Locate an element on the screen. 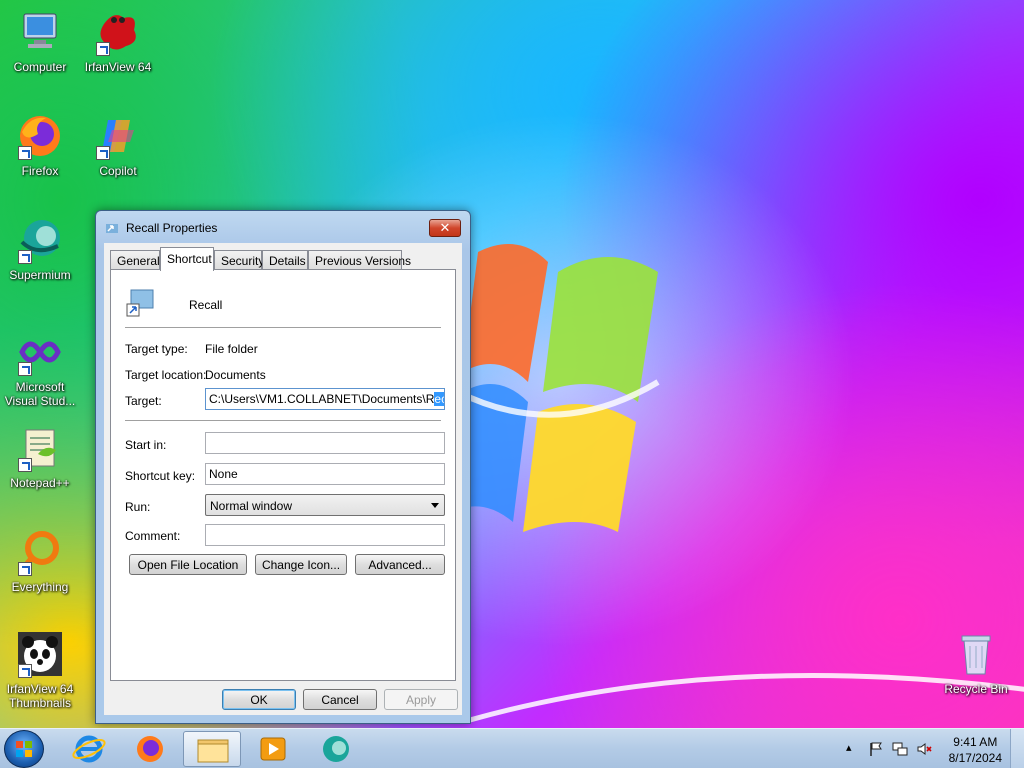 The height and width of the screenshot is (768, 1024). recycle-bin-icon is located at coordinates (976, 654).